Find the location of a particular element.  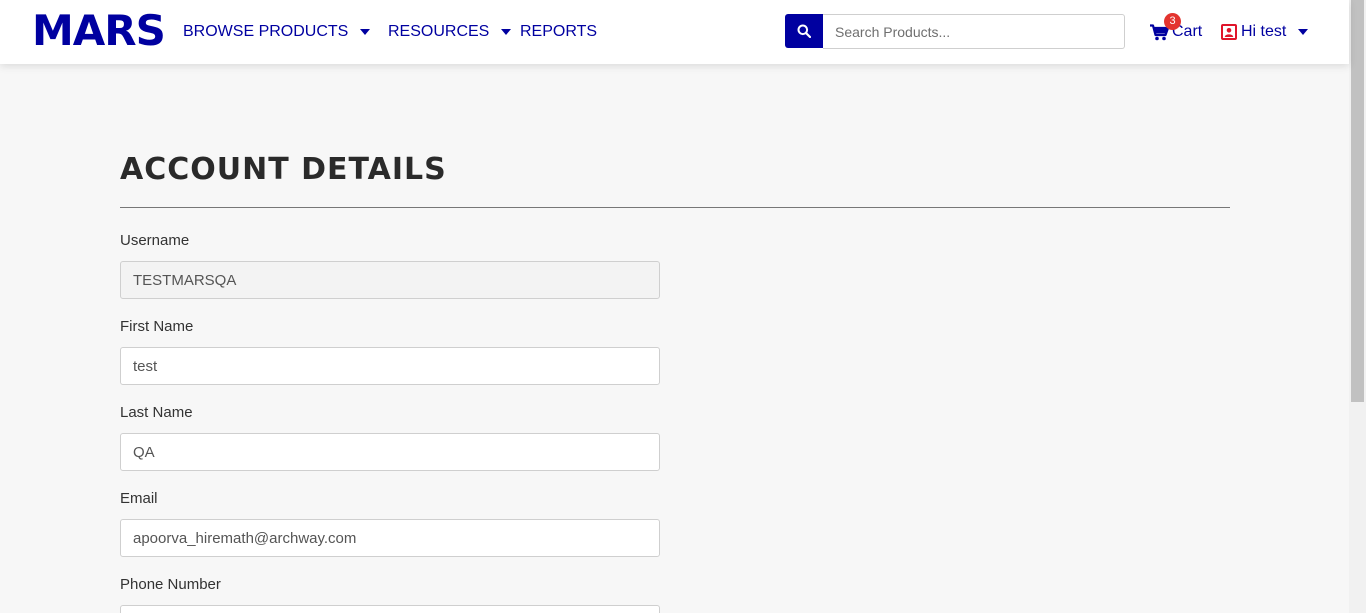

phone-label: Phone Number is located at coordinates (170, 584).